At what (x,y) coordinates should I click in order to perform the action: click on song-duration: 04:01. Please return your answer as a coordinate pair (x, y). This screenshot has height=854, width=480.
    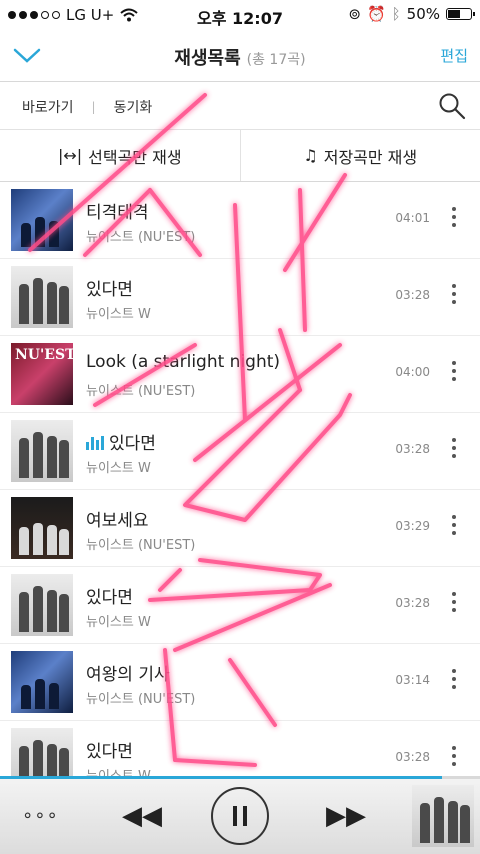
    Looking at the image, I should click on (412, 218).